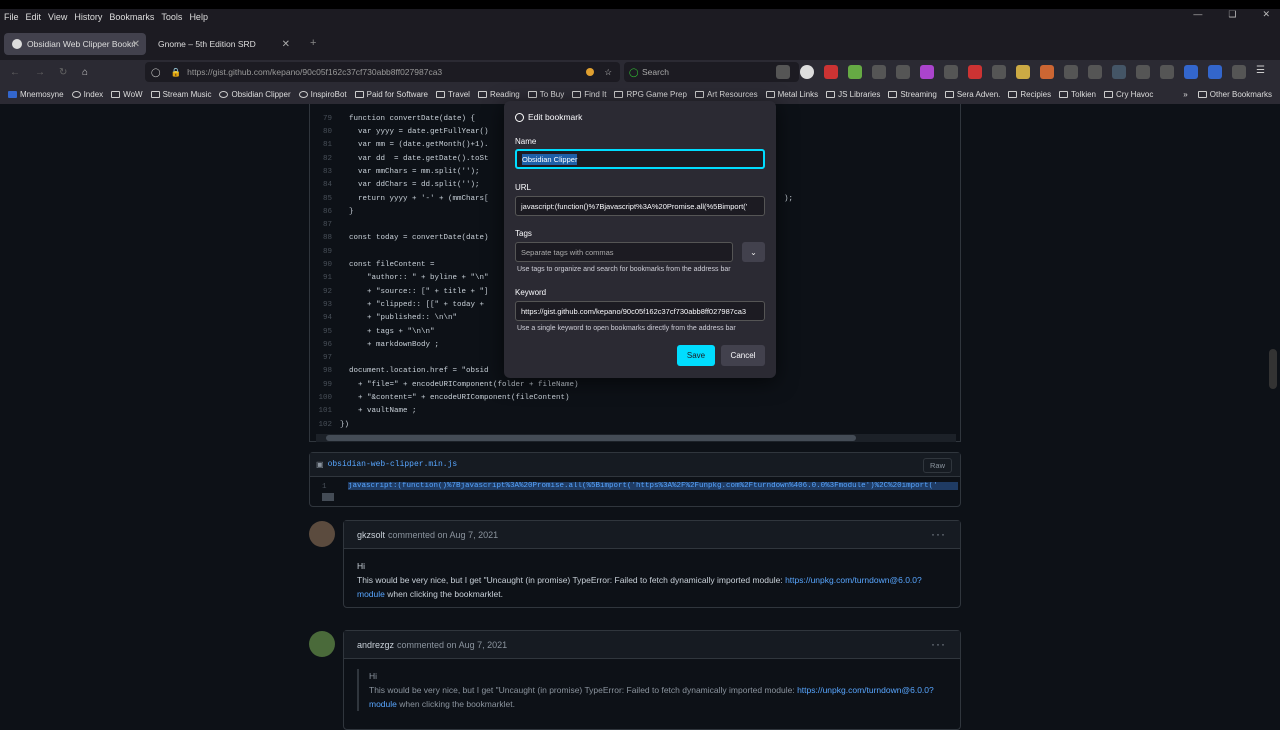 Image resolution: width=1280 pixels, height=730 pixels. Describe the element at coordinates (1197, 14) in the screenshot. I see `minimize-icon: —` at that location.